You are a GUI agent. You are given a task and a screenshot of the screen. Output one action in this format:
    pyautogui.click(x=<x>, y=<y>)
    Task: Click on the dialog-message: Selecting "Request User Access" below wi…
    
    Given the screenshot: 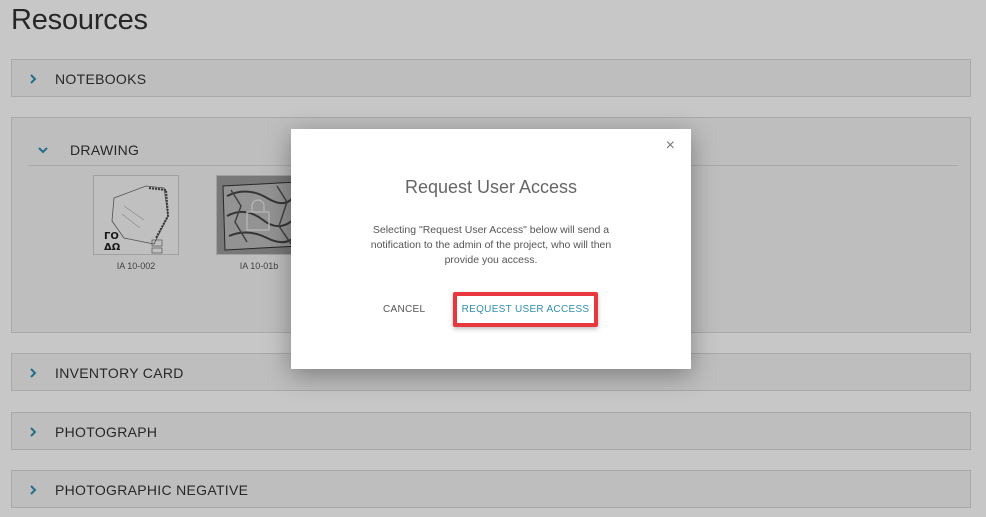 What is the action you would take?
    pyautogui.click(x=491, y=245)
    